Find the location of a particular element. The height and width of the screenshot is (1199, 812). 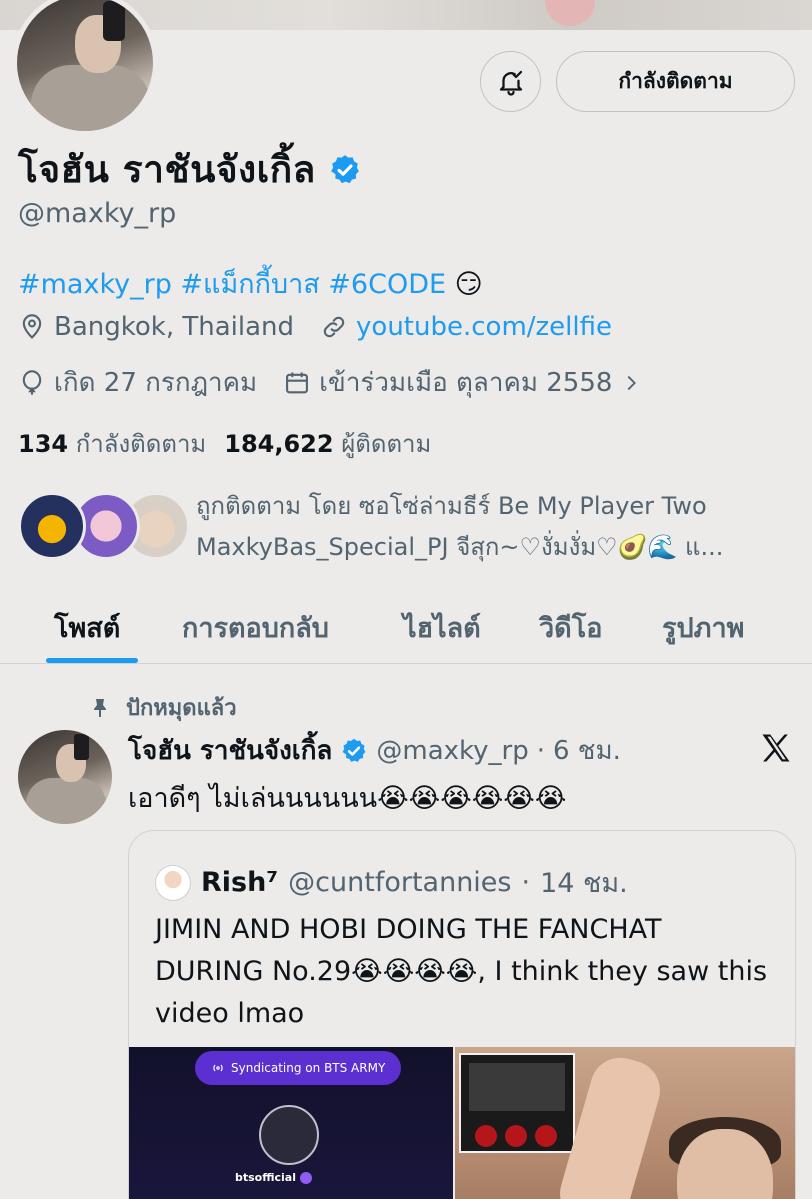

followers-label: ผู้ติดตาม is located at coordinates (386, 444).